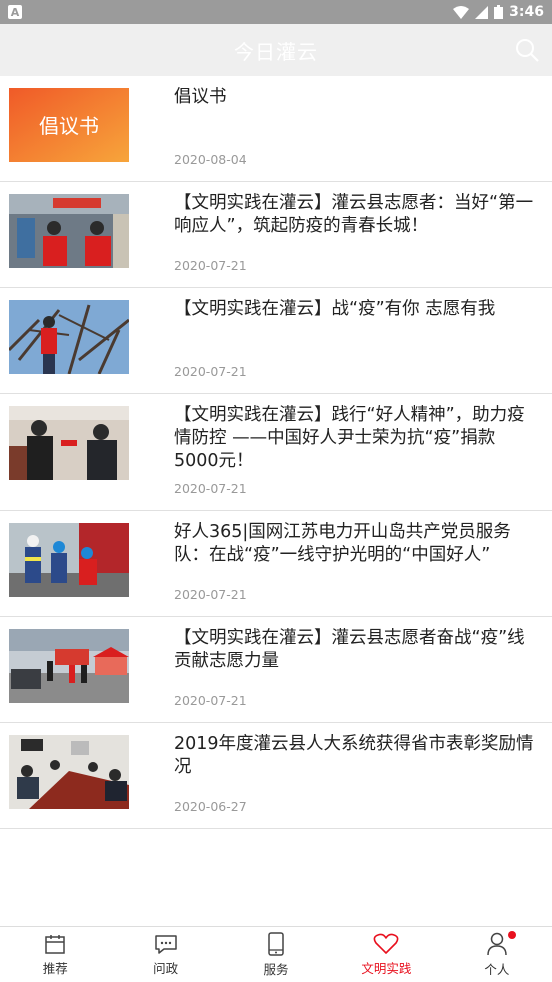 Image resolution: width=552 pixels, height=982 pixels. I want to click on battery-icon, so click(499, 12).